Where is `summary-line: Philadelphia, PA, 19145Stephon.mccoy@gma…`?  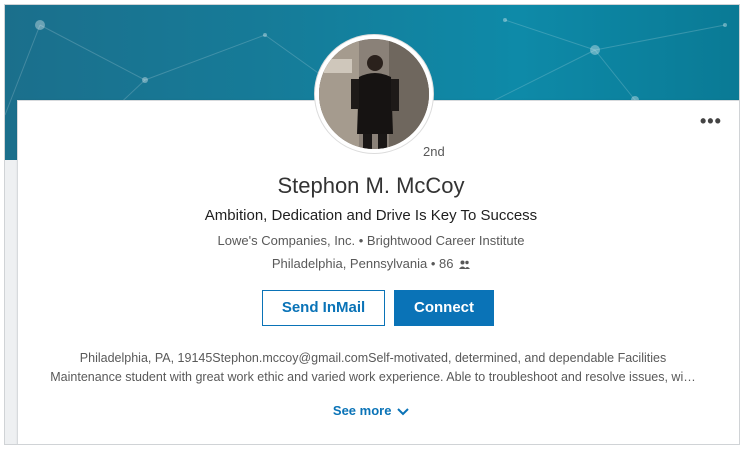 summary-line: Philadelphia, PA, 19145Stephon.mccoy@gma… is located at coordinates (373, 358).